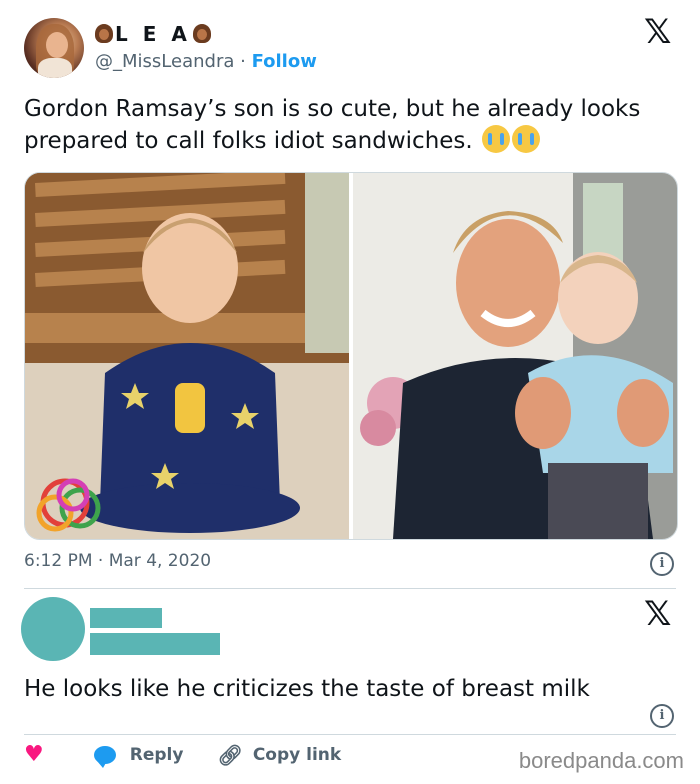 The width and height of the screenshot is (700, 784). Describe the element at coordinates (34, 754) in the screenshot. I see `heart-icon: ♥` at that location.